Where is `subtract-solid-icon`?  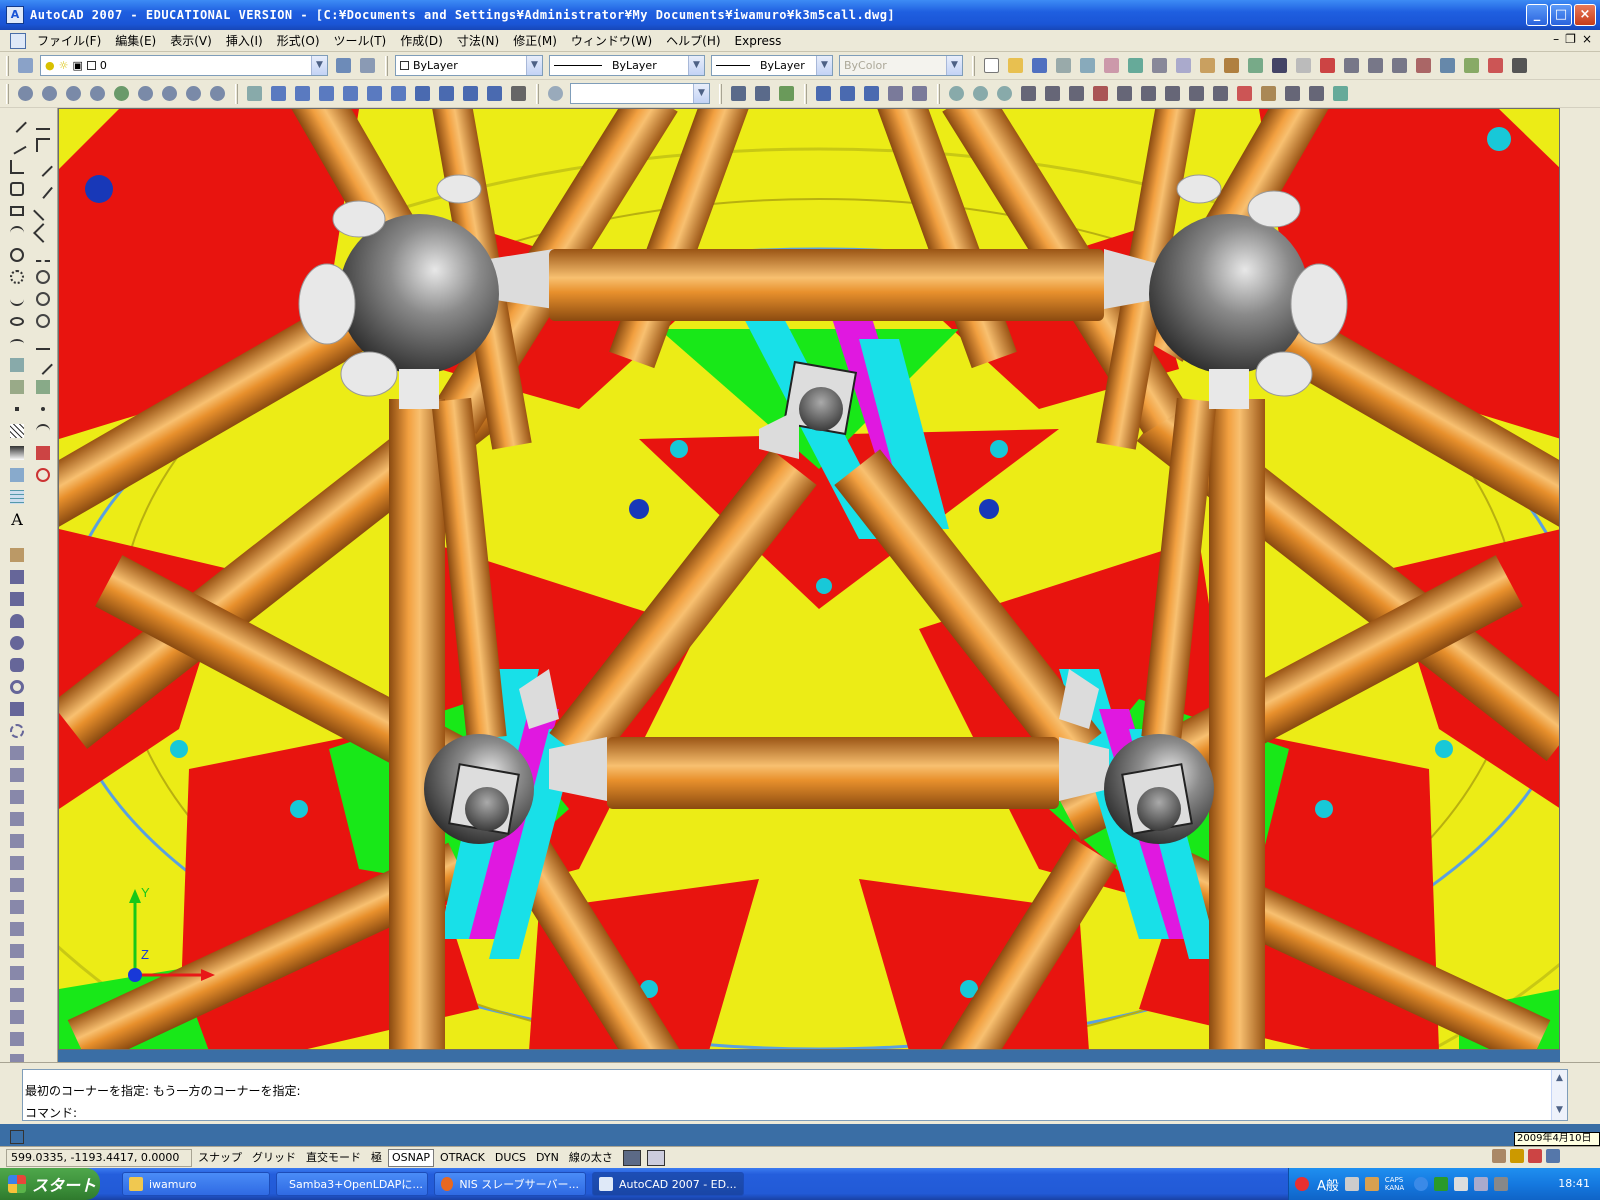 subtract-solid-icon is located at coordinates (17, 907).